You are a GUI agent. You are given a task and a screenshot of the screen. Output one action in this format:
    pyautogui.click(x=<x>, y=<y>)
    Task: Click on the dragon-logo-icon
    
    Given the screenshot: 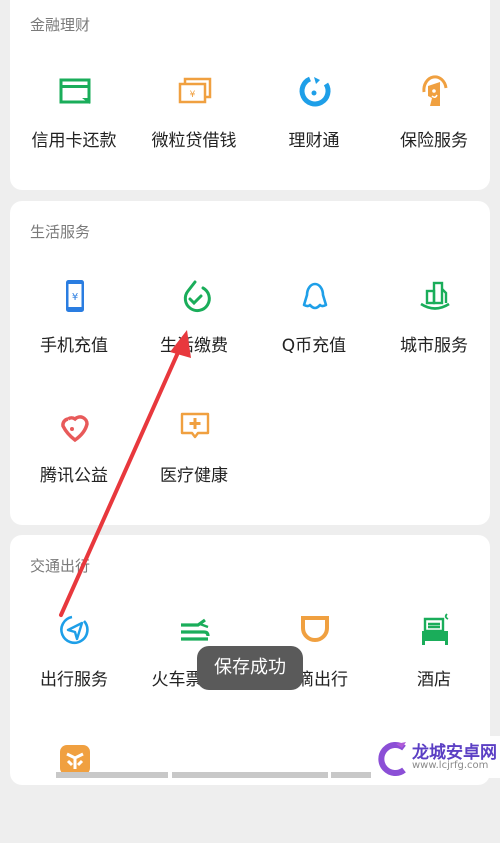 What is the action you would take?
    pyautogui.click(x=392, y=759)
    